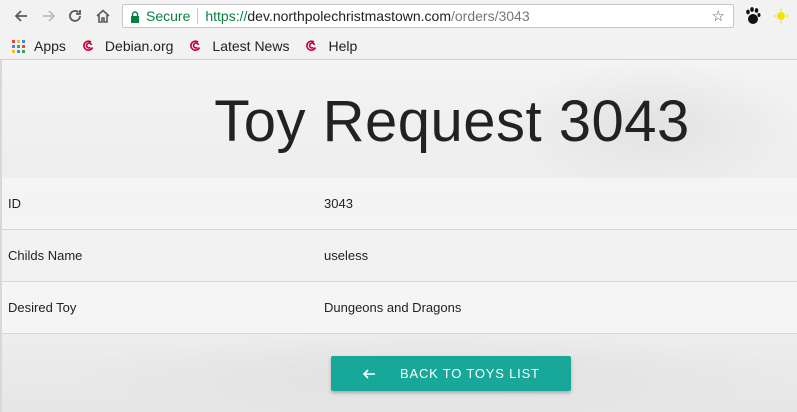 This screenshot has height=412, width=797. I want to click on apps-grid-icon, so click(18, 46).